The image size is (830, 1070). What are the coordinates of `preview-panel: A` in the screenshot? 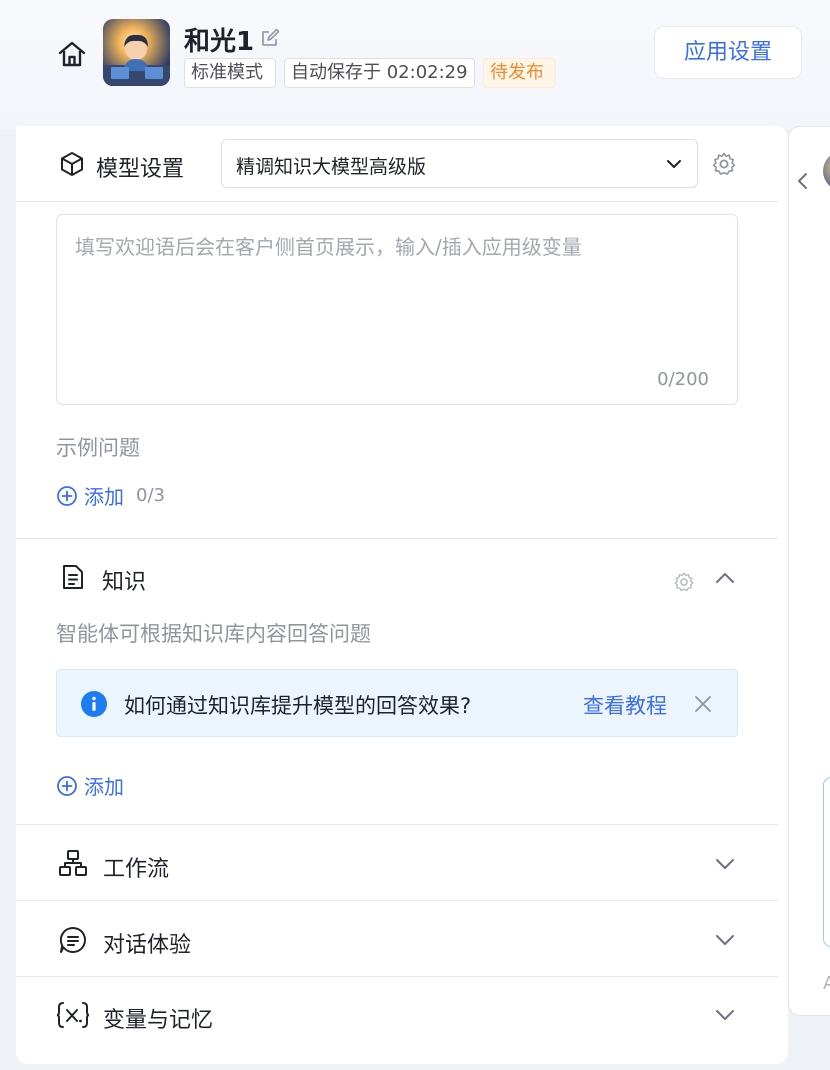 It's located at (809, 571).